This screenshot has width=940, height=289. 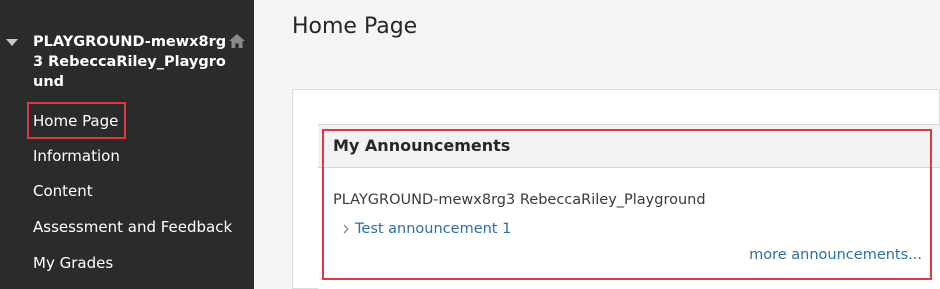 I want to click on sidebar-item-assessment-and-feedback: Assessment and Feedback, so click(x=132, y=227).